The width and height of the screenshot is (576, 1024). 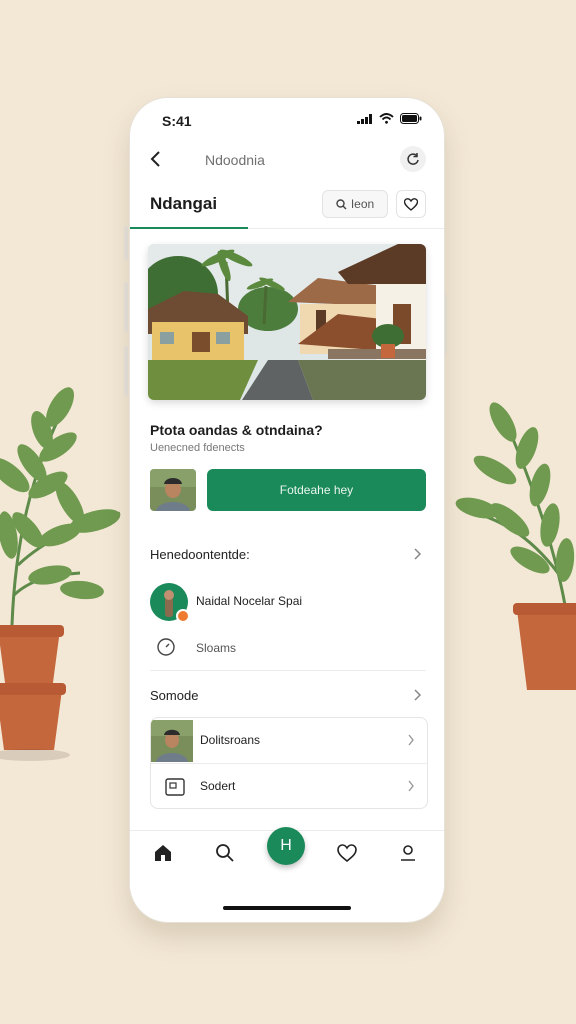 I want to click on content-subtitle: Uenecned fdenects, so click(x=197, y=448).